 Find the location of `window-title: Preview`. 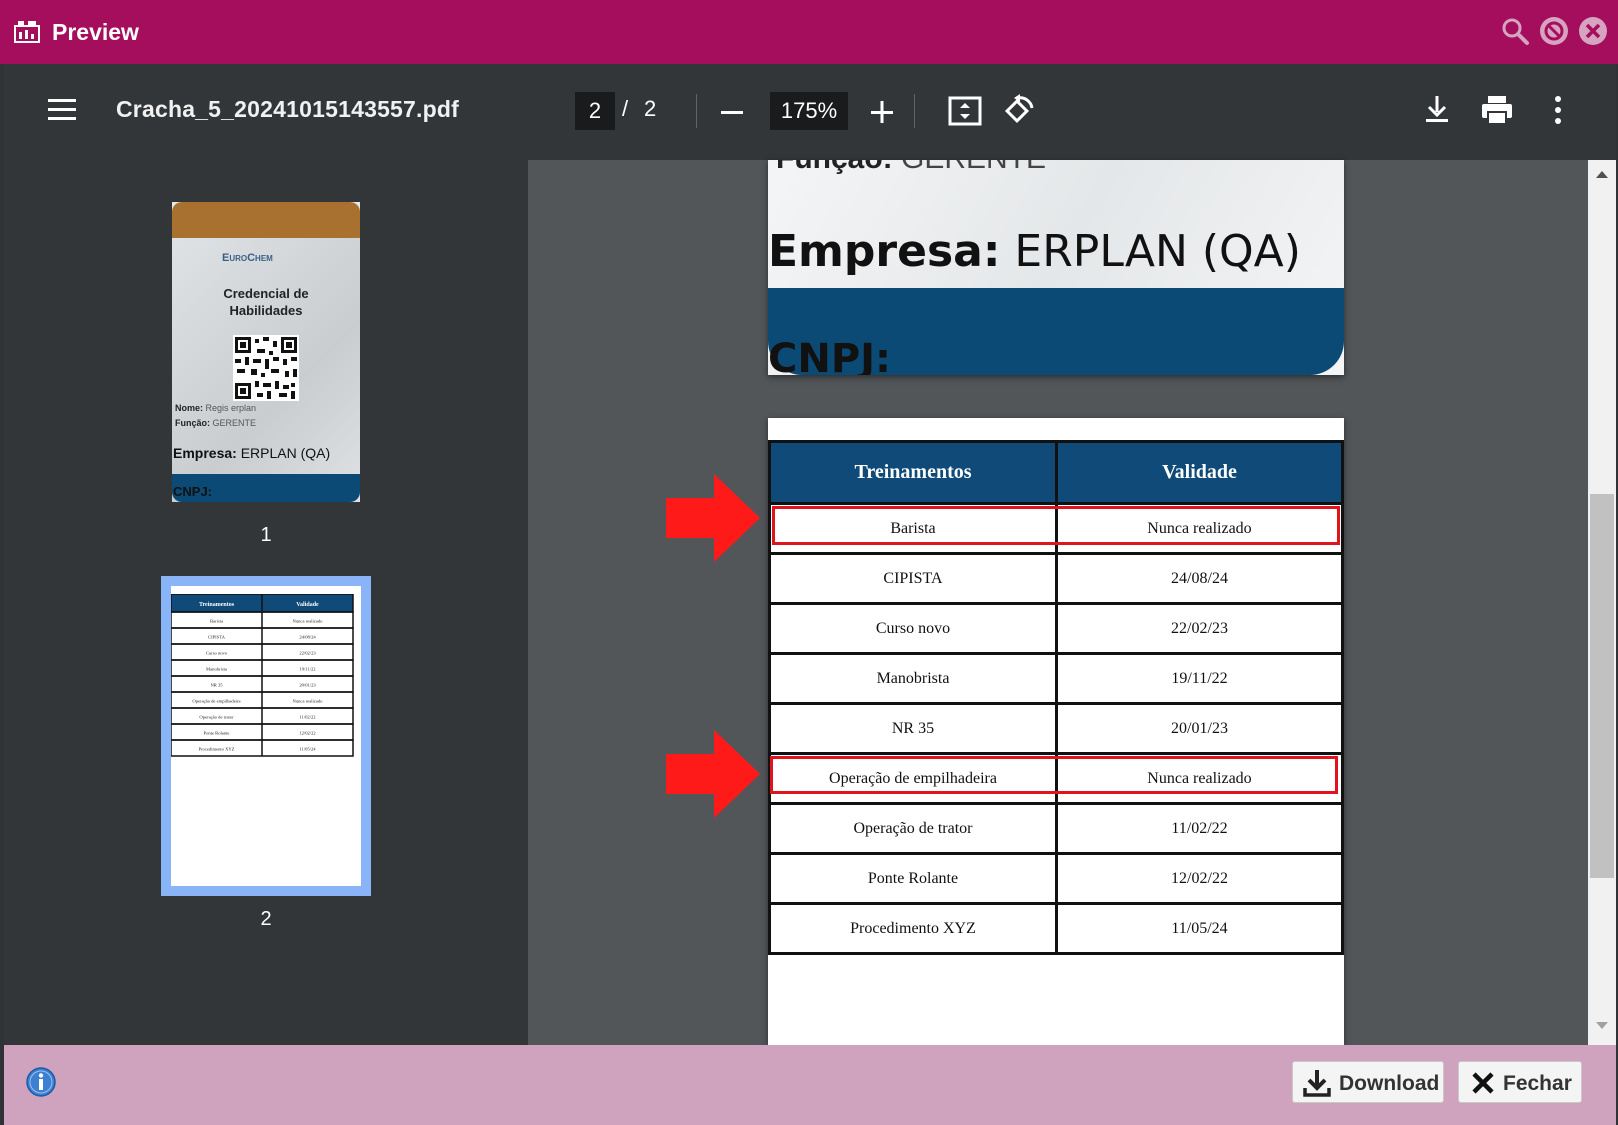

window-title: Preview is located at coordinates (95, 32).